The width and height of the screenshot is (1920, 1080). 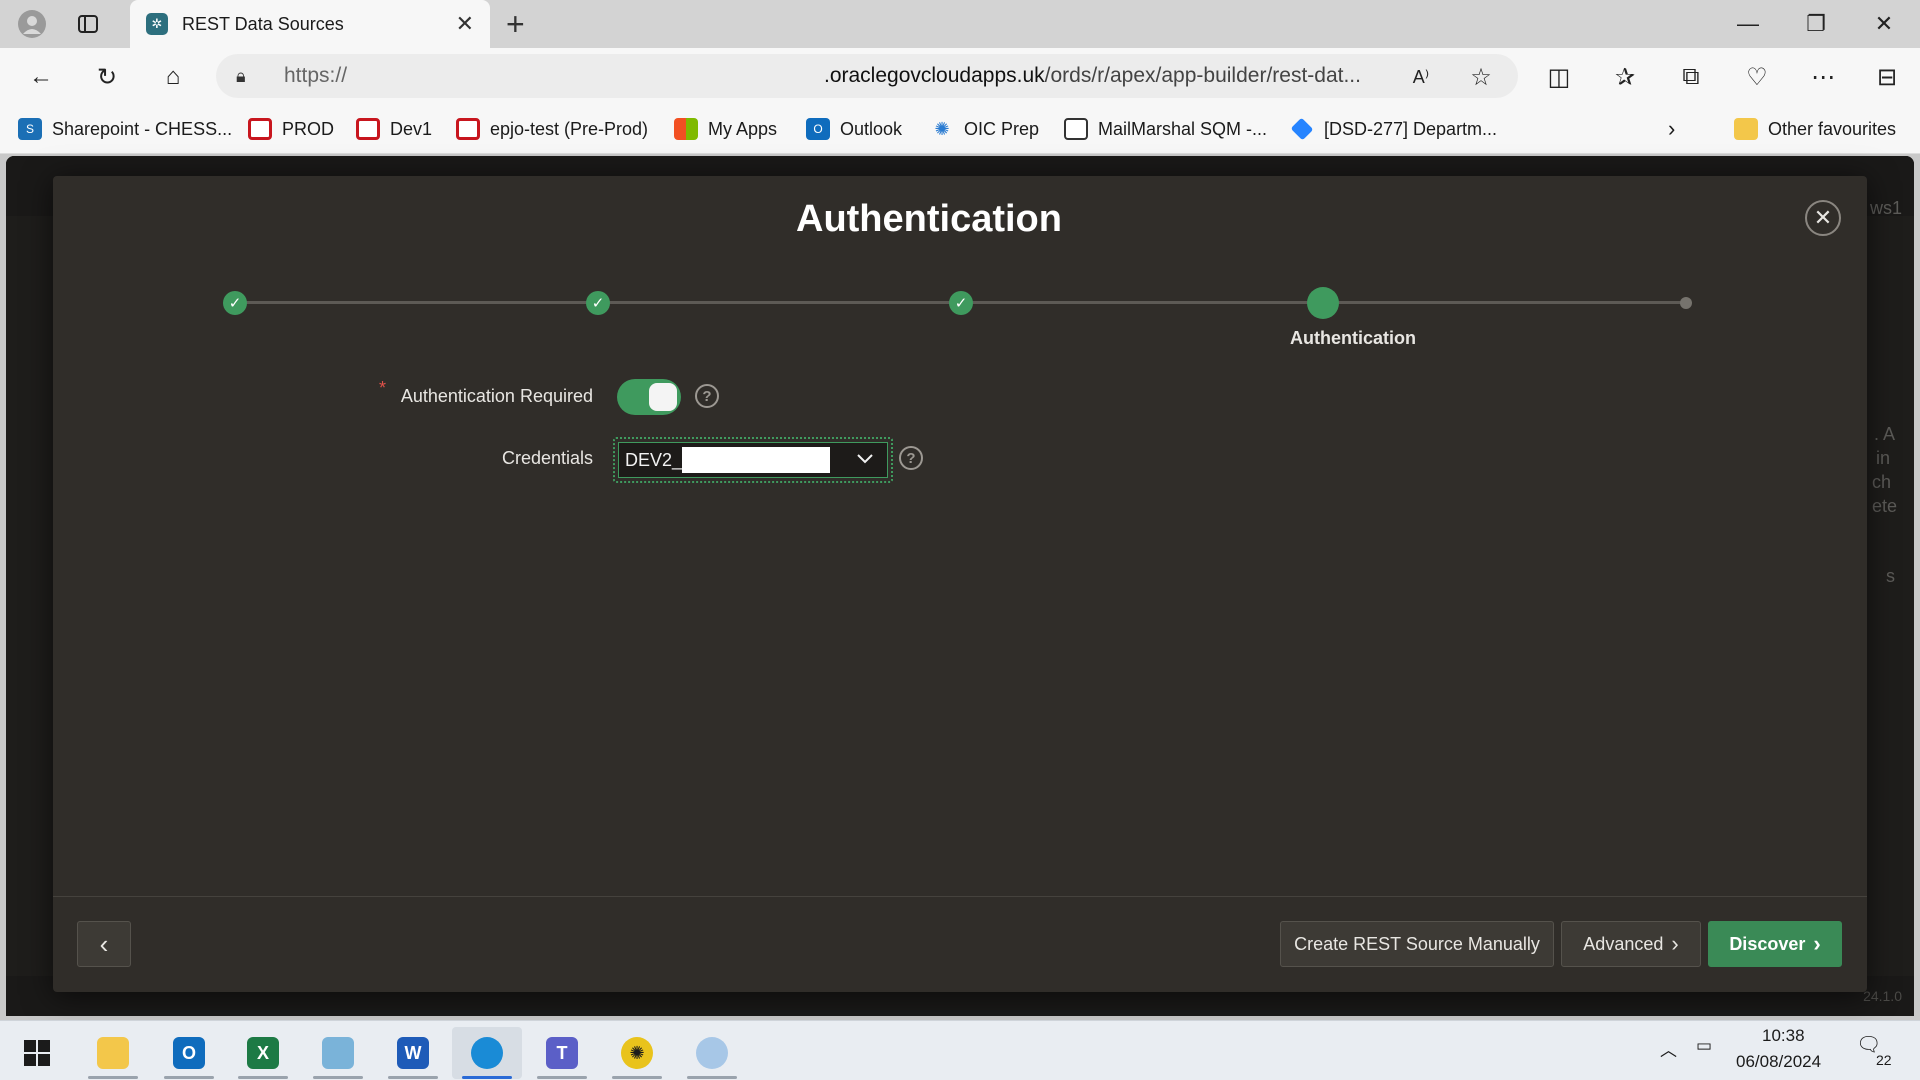 What do you see at coordinates (663, 397) in the screenshot?
I see `toggle-knob` at bounding box center [663, 397].